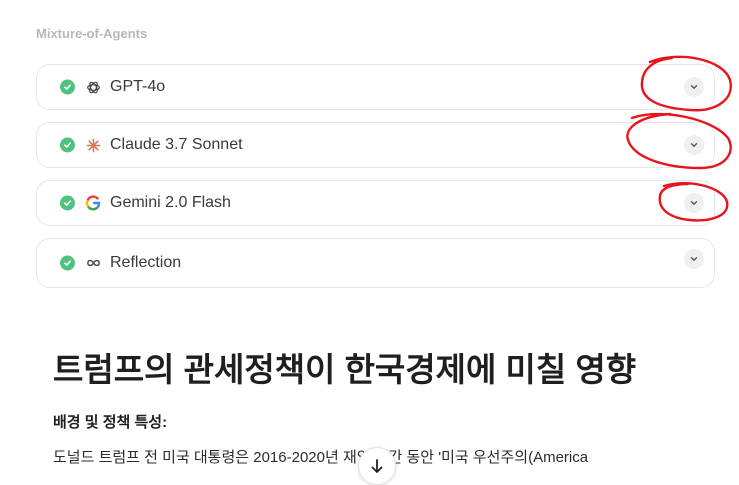 The image size is (739, 485). I want to click on arrow-down-icon, so click(377, 466).